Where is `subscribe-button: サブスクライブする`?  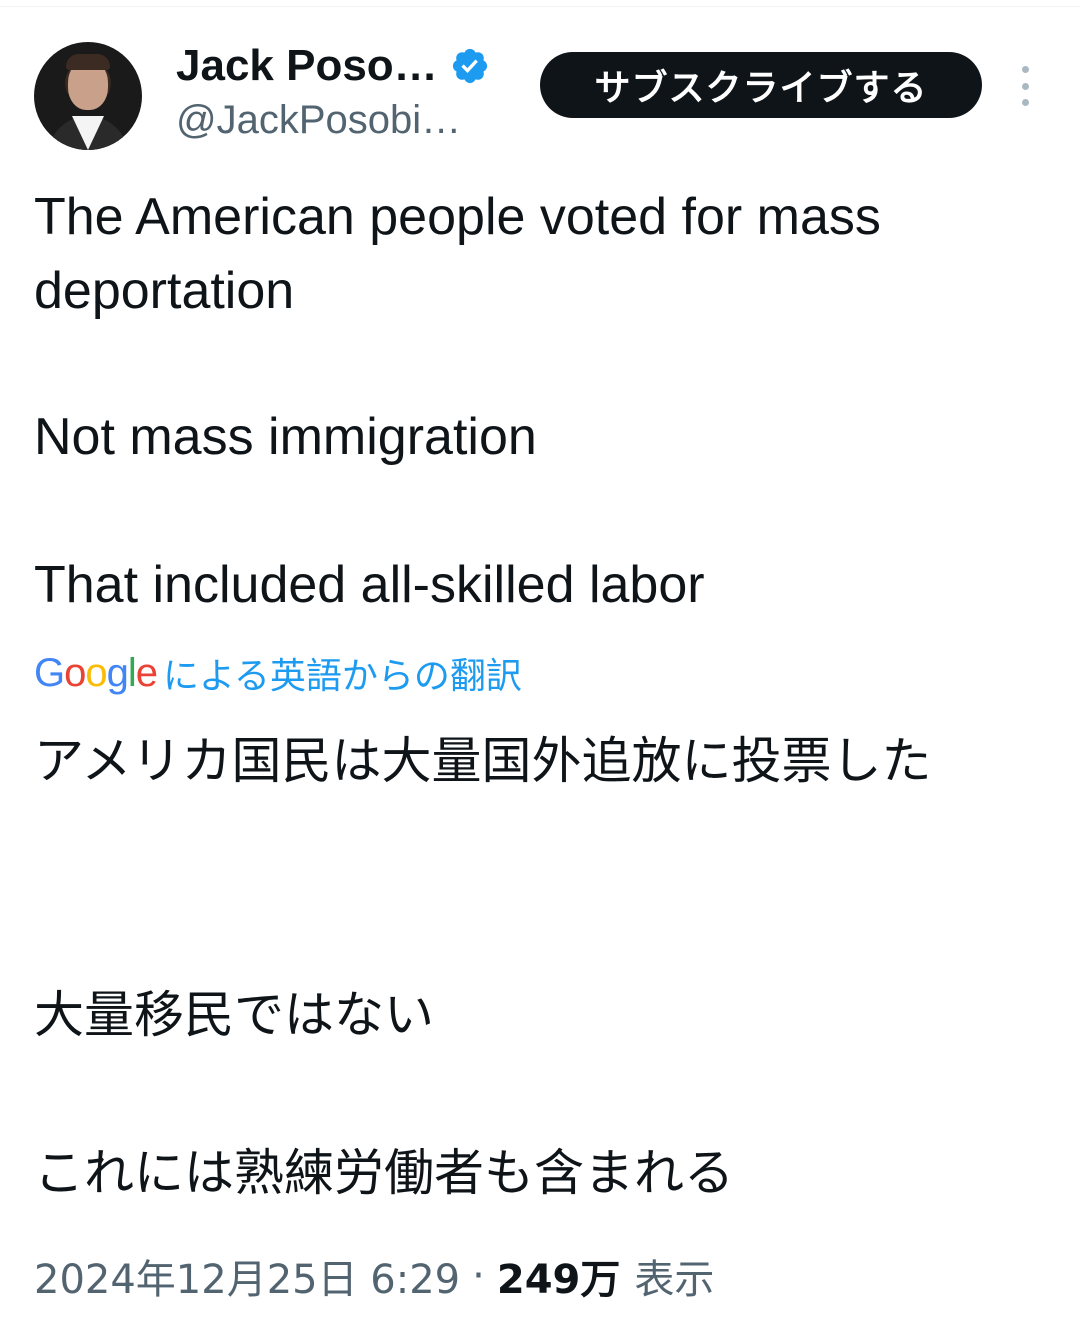
subscribe-button: サブスクライブする is located at coordinates (761, 85).